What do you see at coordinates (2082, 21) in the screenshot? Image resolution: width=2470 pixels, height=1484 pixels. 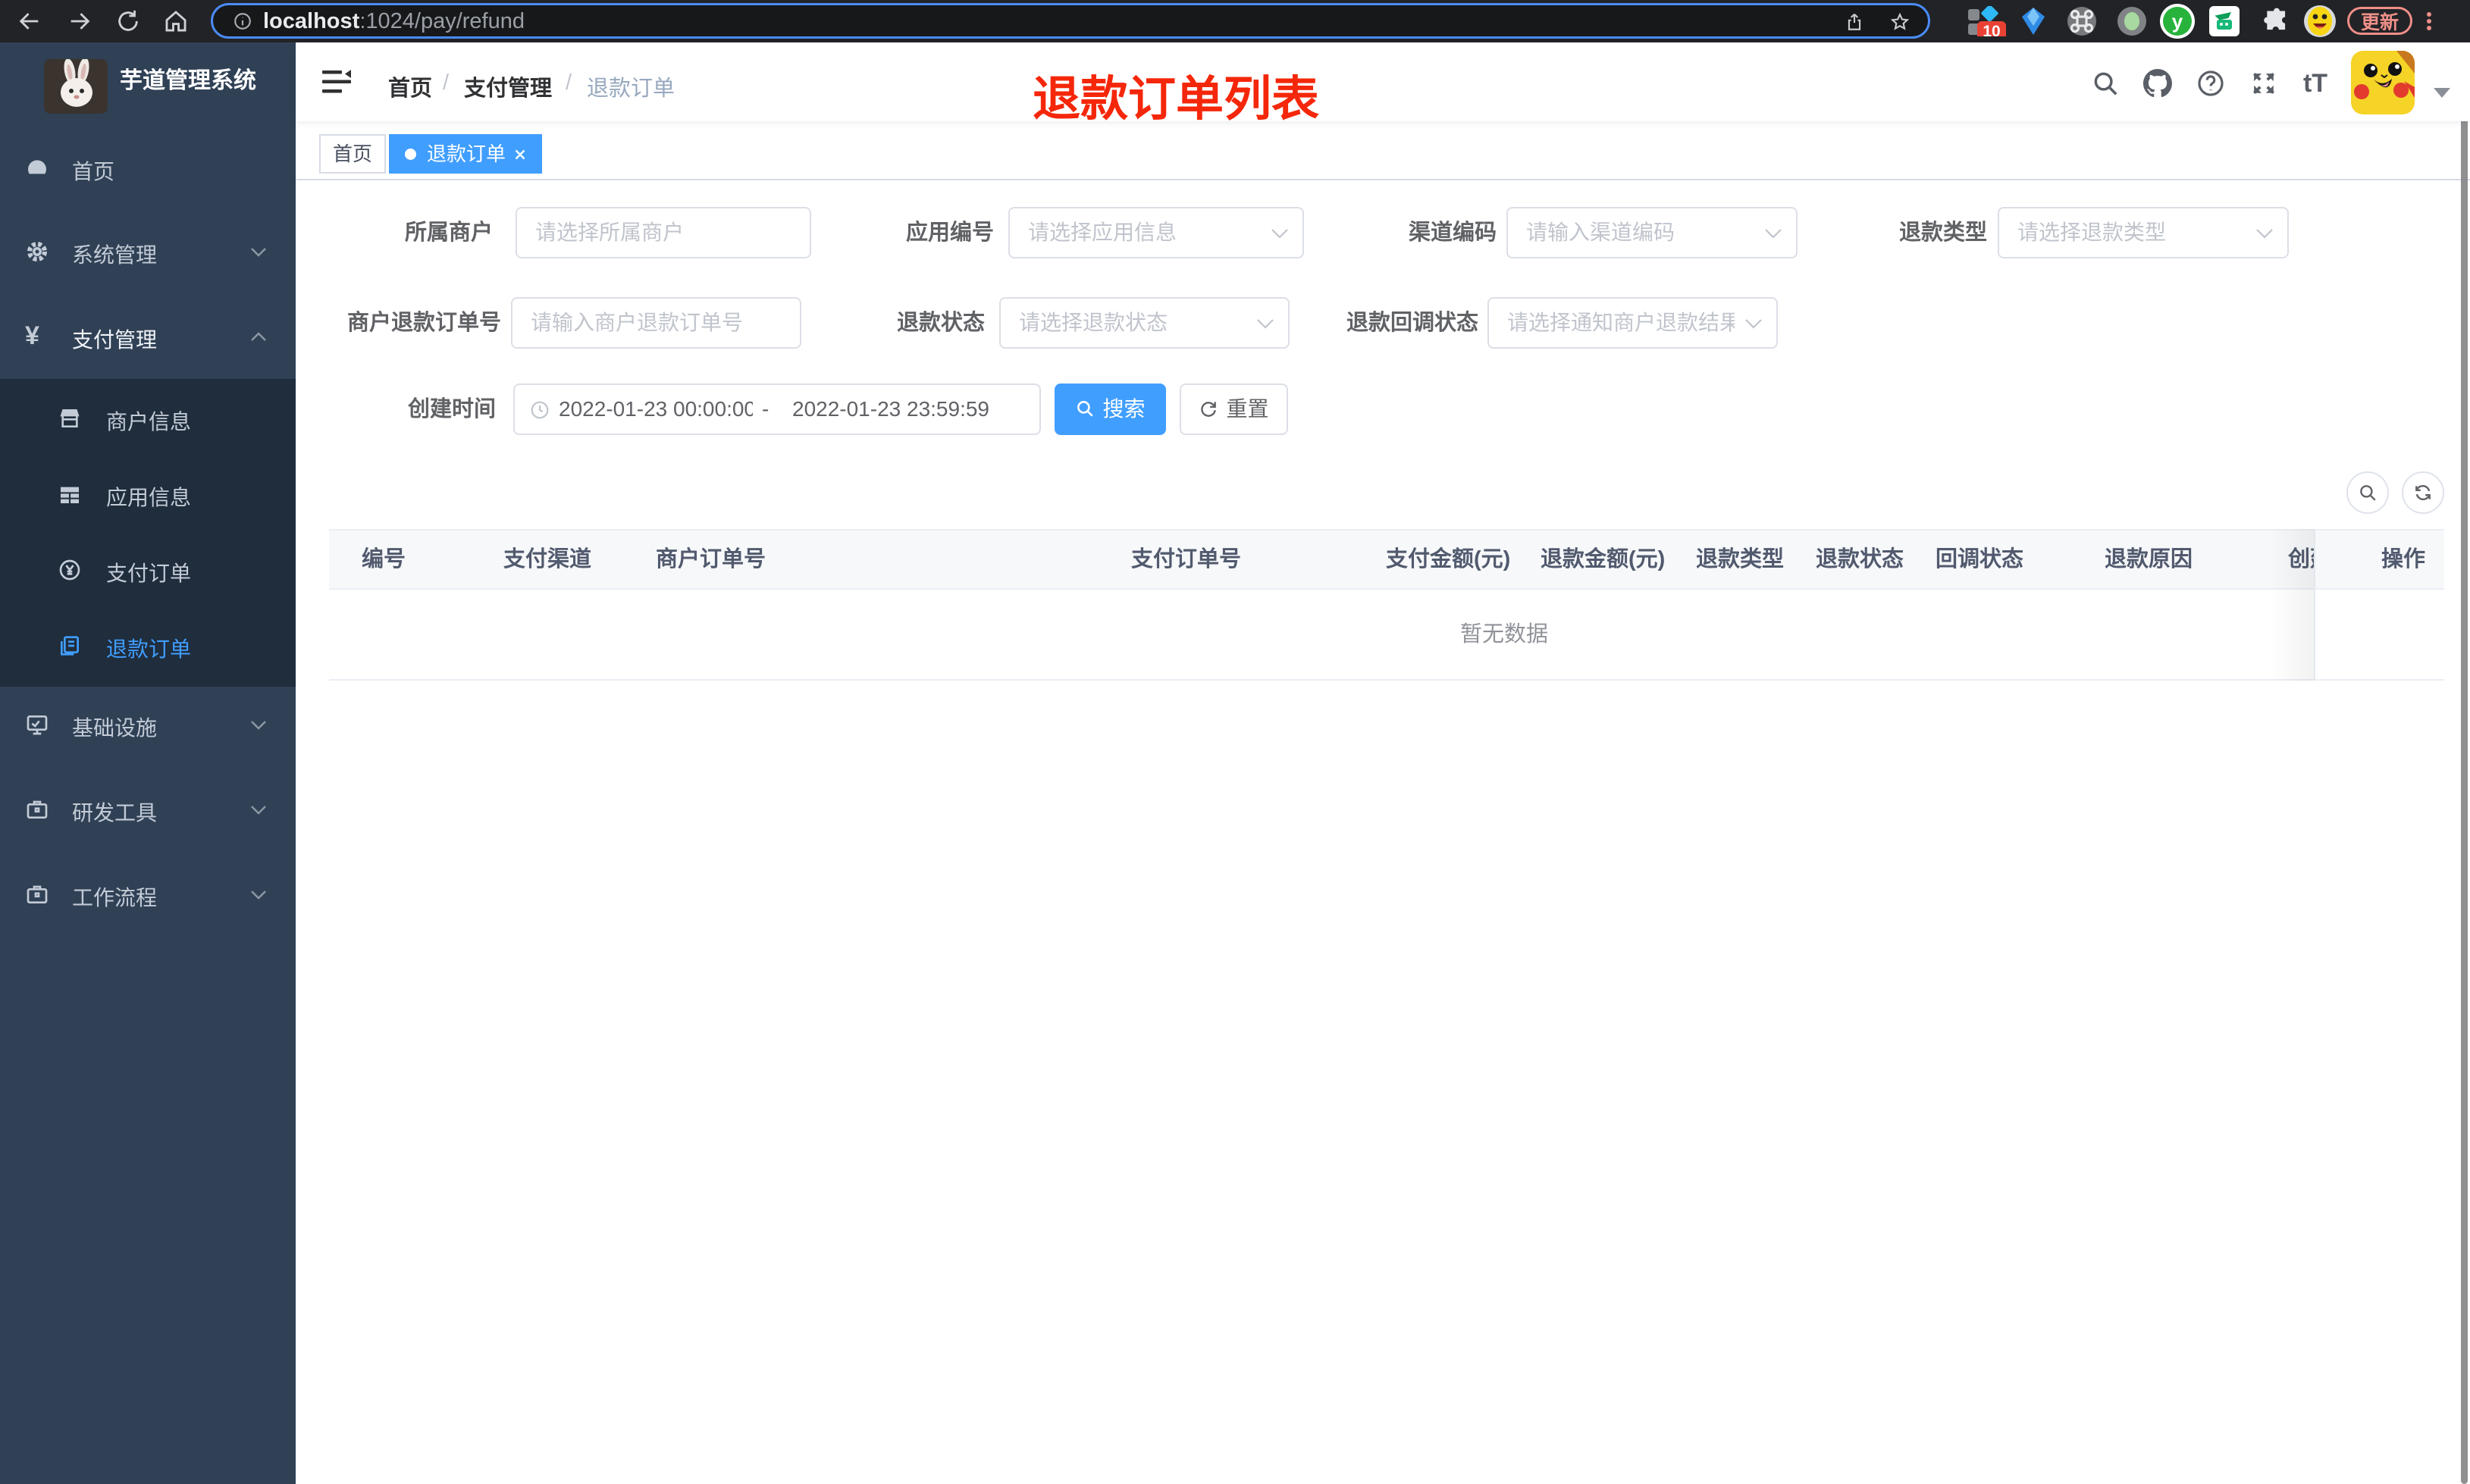 I see `extension-command-icon` at bounding box center [2082, 21].